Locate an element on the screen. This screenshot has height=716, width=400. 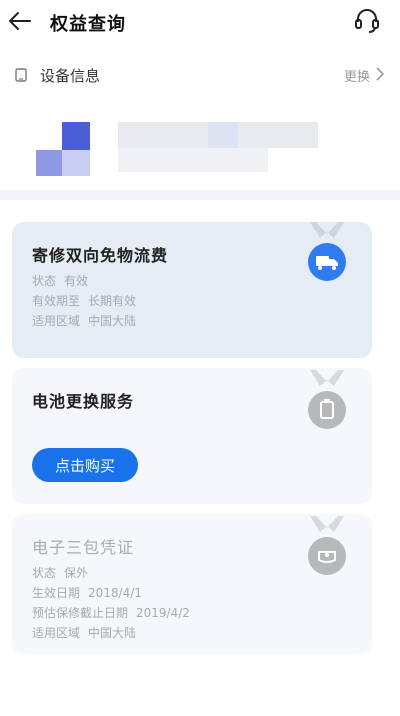
tablet-icon is located at coordinates (21, 75).